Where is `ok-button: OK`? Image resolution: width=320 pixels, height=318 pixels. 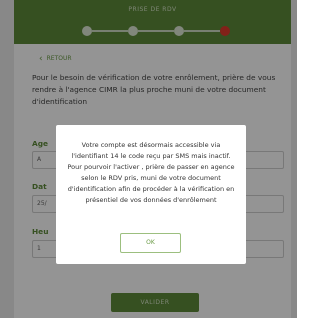
ok-button: OK is located at coordinates (150, 243).